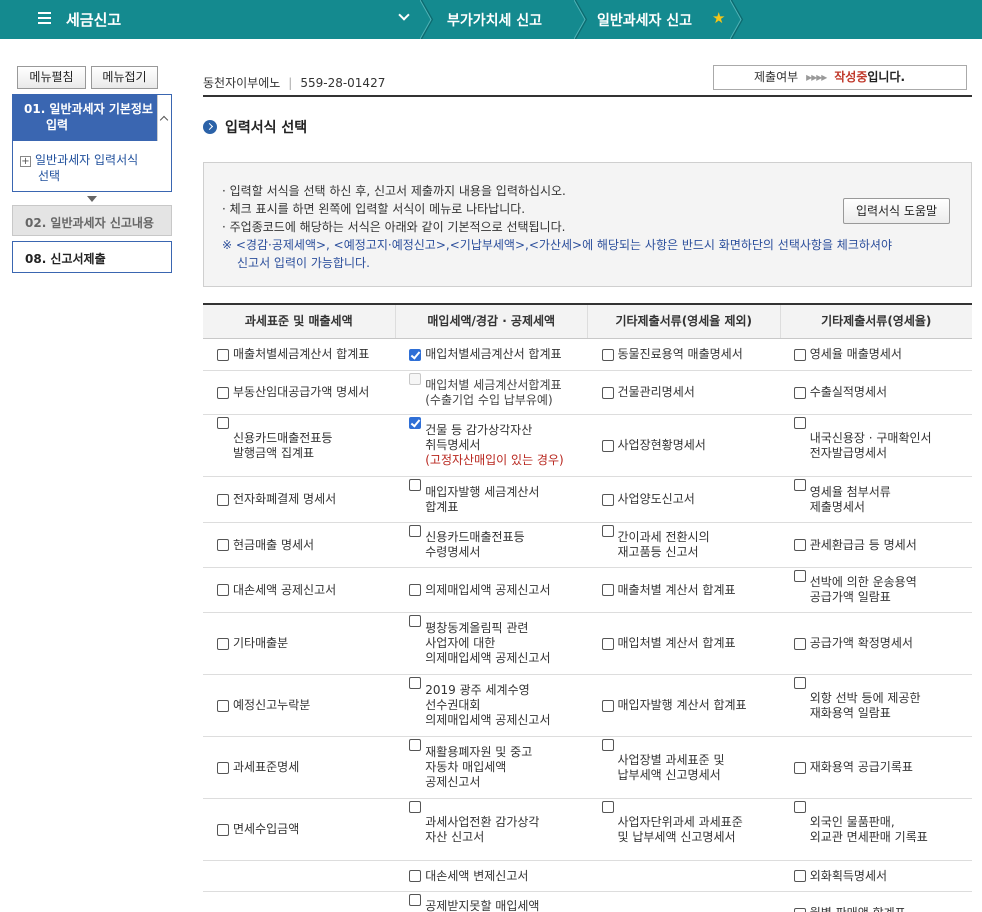 This screenshot has width=982, height=912. Describe the element at coordinates (271, 705) in the screenshot. I see `form-label: 예정신고누락분` at that location.